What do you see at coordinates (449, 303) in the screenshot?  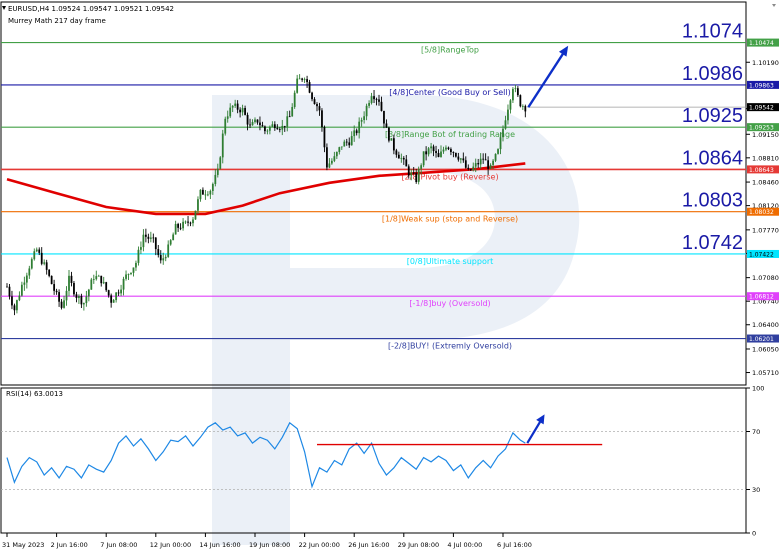 I see `murrey-level-label: [-1/8]buy (Oversold)` at bounding box center [449, 303].